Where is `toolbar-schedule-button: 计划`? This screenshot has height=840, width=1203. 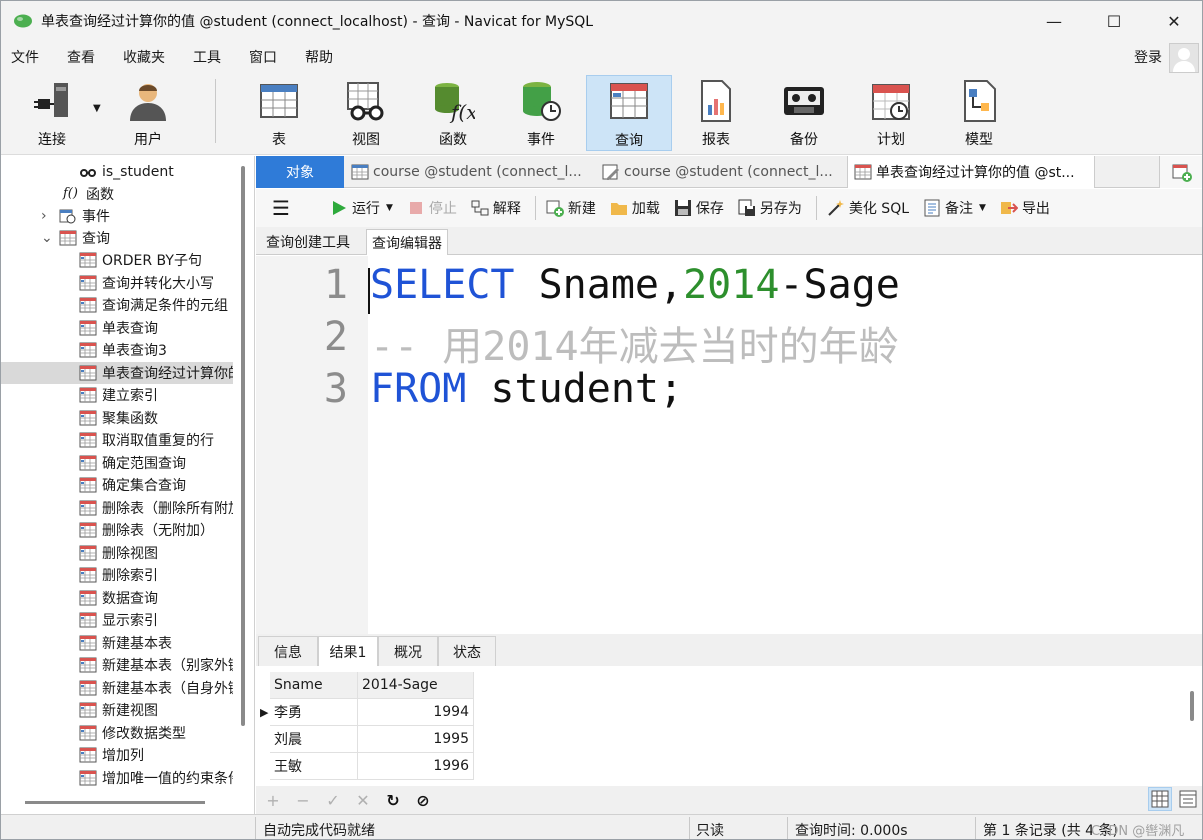
toolbar-schedule-button: 计划 is located at coordinates (891, 113).